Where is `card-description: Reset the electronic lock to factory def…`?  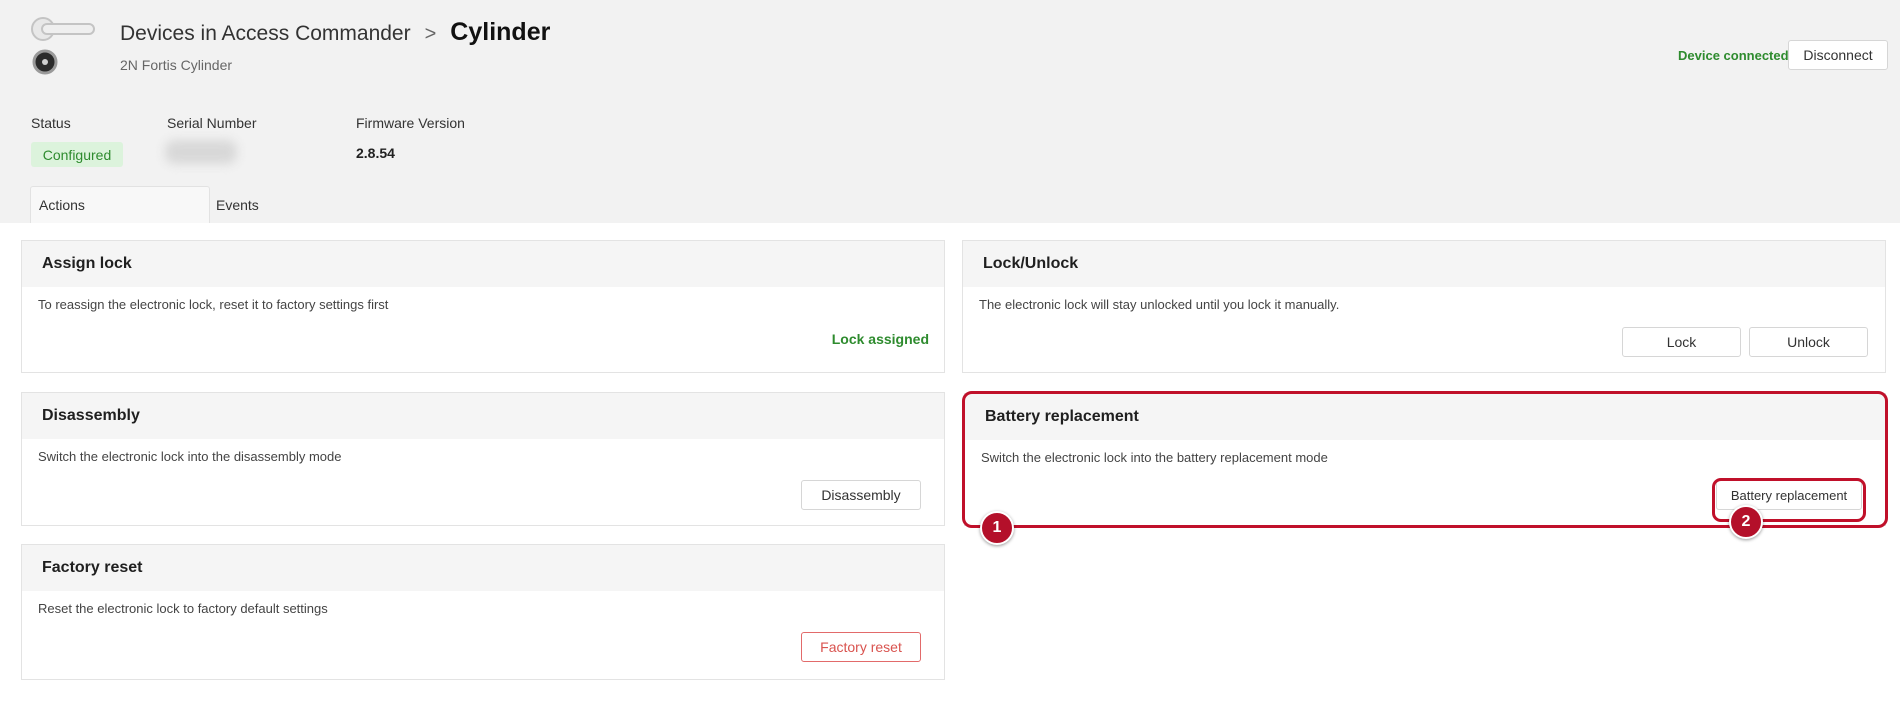 card-description: Reset the electronic lock to factory def… is located at coordinates (183, 608).